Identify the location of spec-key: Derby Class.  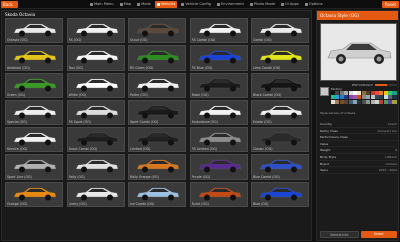
(329, 130).